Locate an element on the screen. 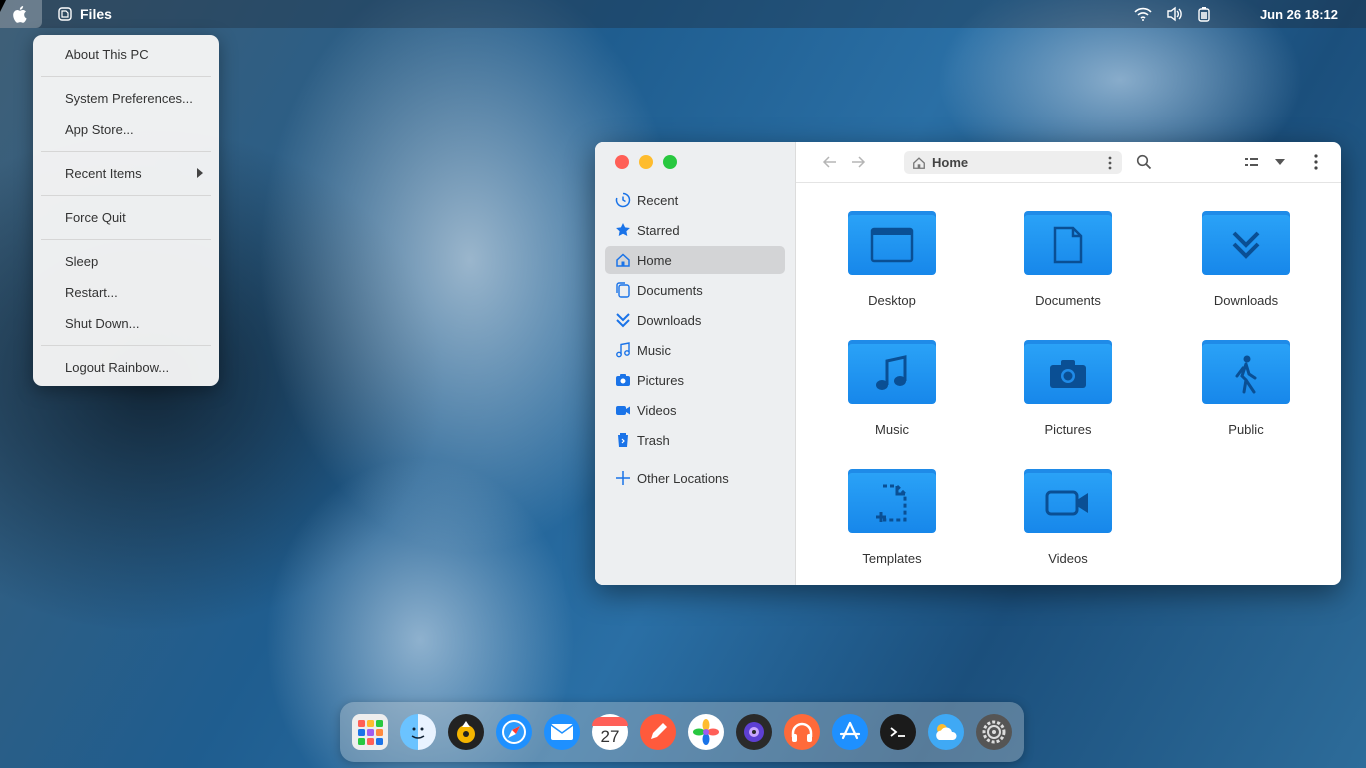  sidebar-item-label: Music is located at coordinates (654, 350).